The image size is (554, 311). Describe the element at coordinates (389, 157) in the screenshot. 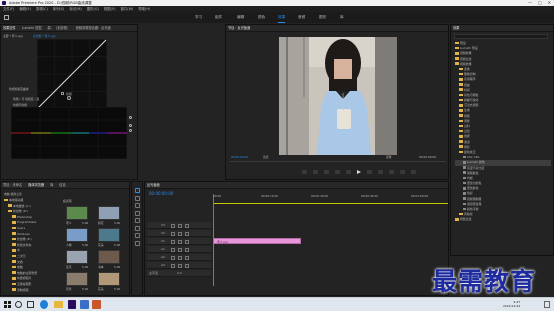

I see `quality-dropdown: 完整` at that location.